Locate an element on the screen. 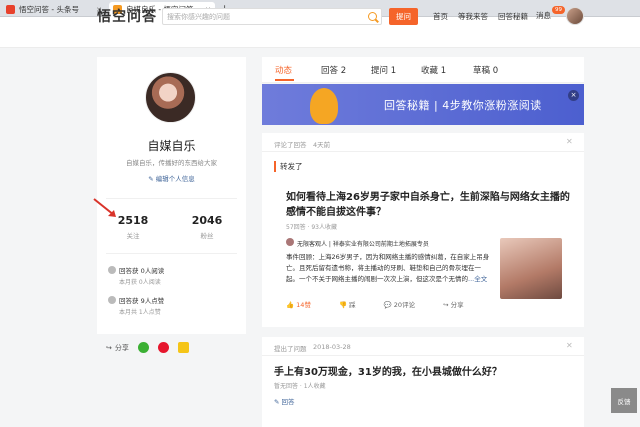 This screenshot has height=427, width=640. answer-label: 回答 is located at coordinates (288, 402).